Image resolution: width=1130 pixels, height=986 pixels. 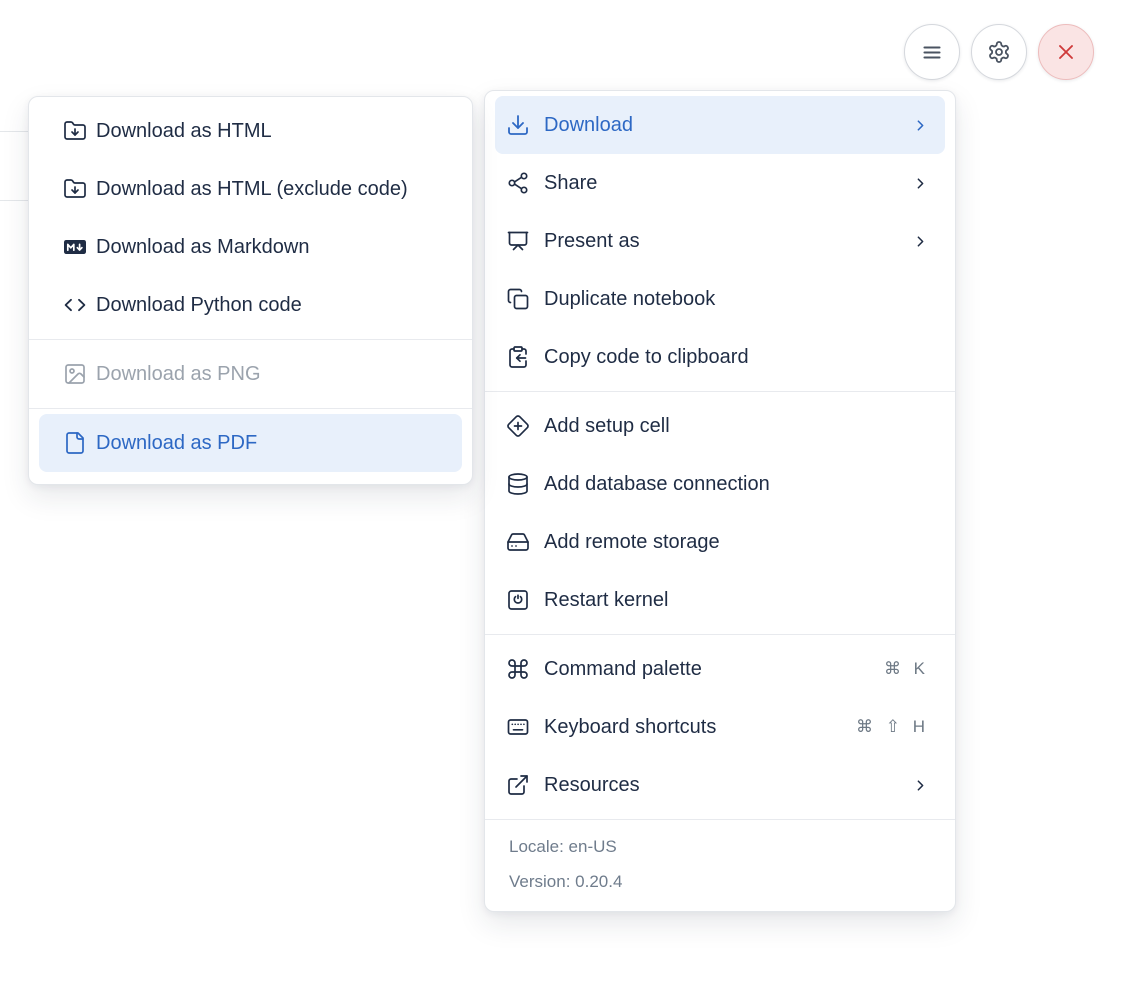 I want to click on clipboard-copy-icon, so click(x=518, y=357).